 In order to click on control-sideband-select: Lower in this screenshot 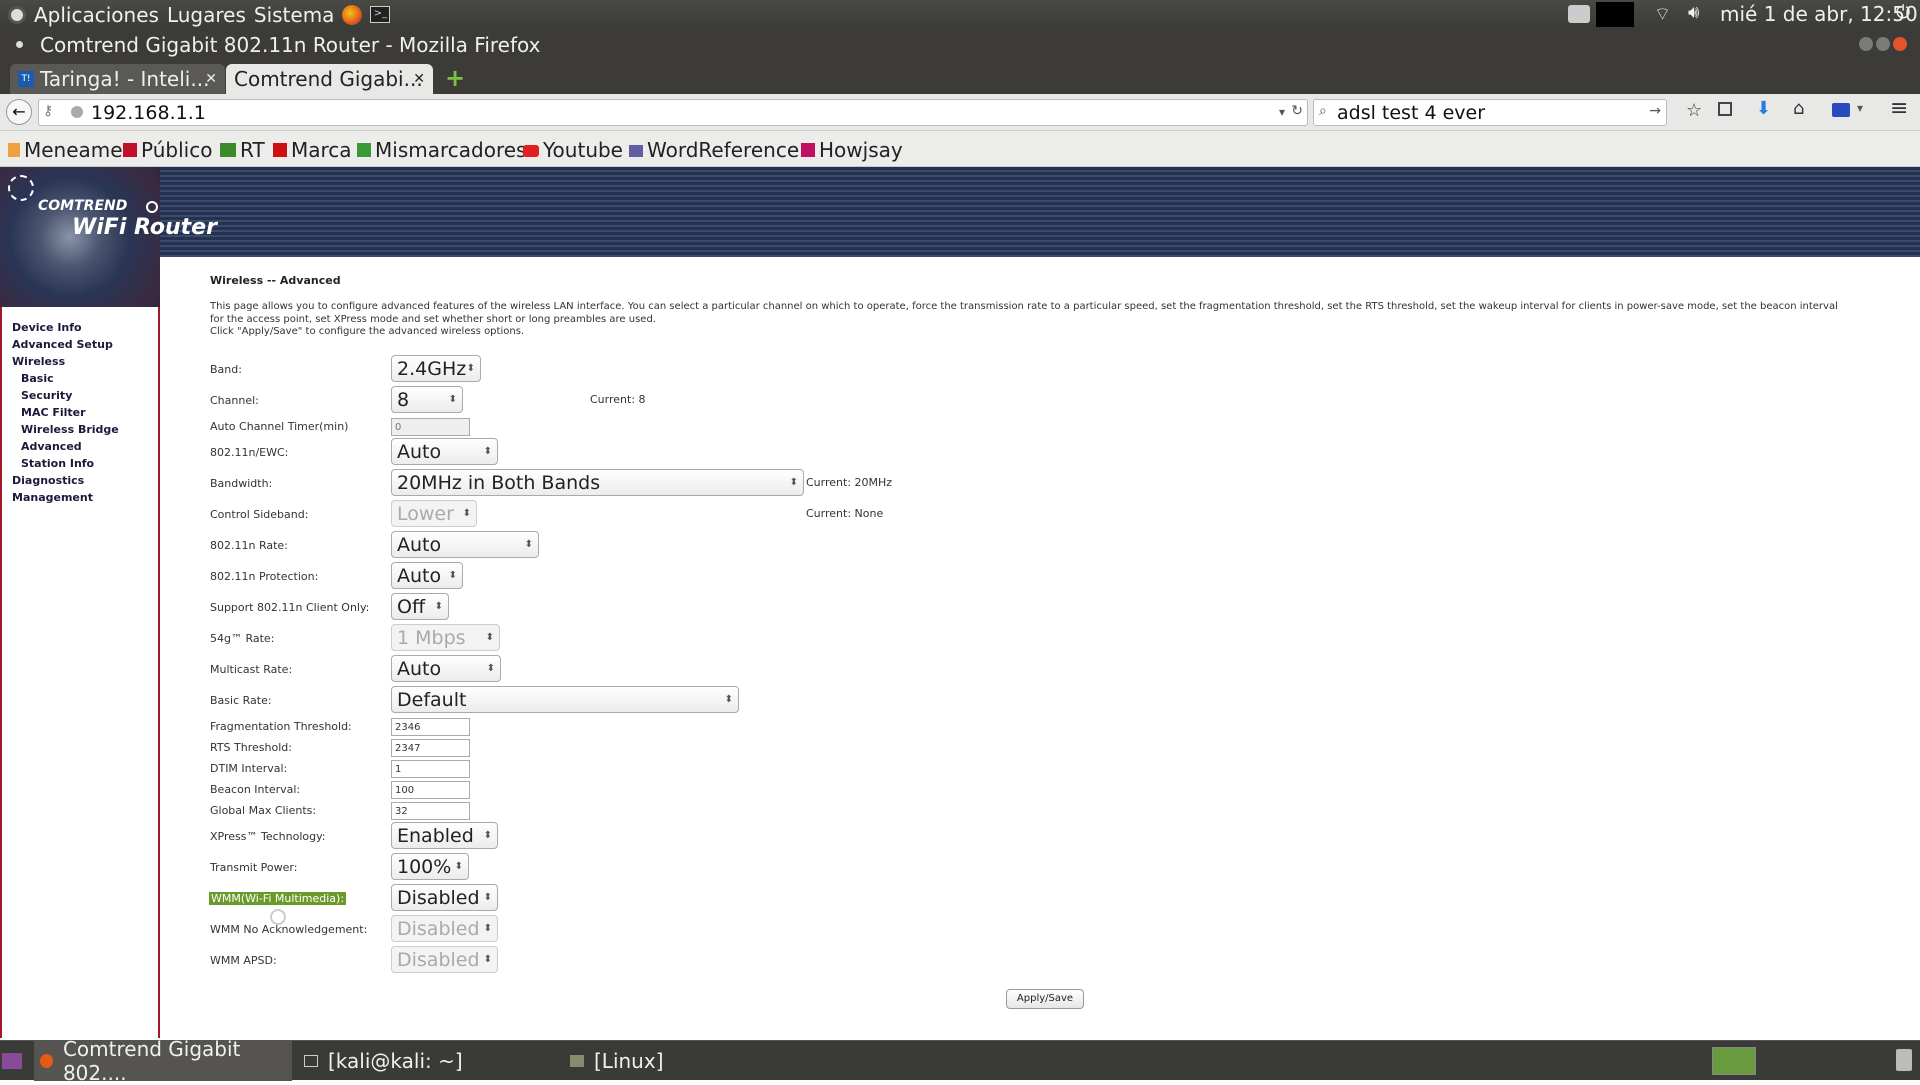, I will do `click(434, 513)`.